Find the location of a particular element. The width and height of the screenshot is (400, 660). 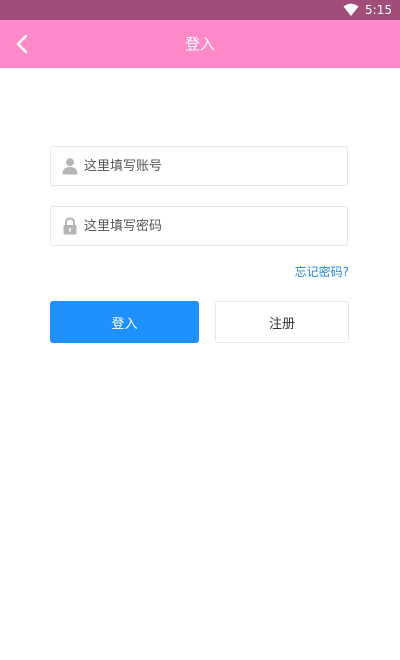

wifi-icon is located at coordinates (351, 10).